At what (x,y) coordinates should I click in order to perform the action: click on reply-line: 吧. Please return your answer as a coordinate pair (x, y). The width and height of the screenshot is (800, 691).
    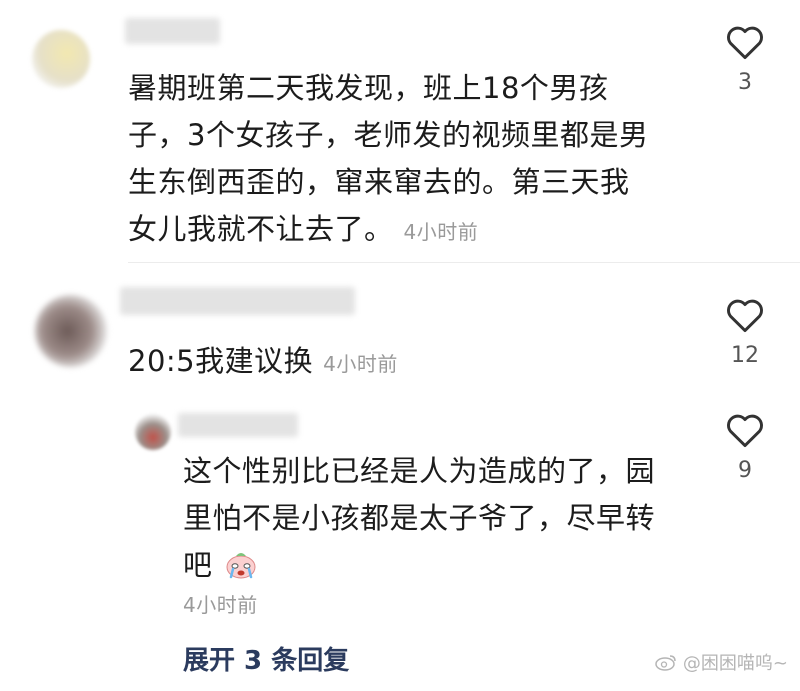
    Looking at the image, I should click on (198, 565).